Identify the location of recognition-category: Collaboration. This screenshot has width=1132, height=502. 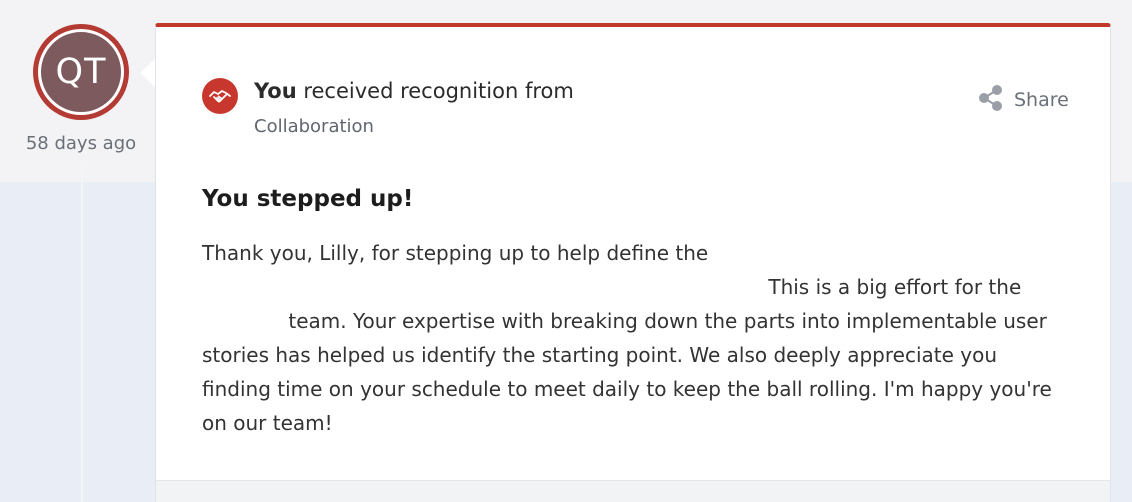
(314, 126).